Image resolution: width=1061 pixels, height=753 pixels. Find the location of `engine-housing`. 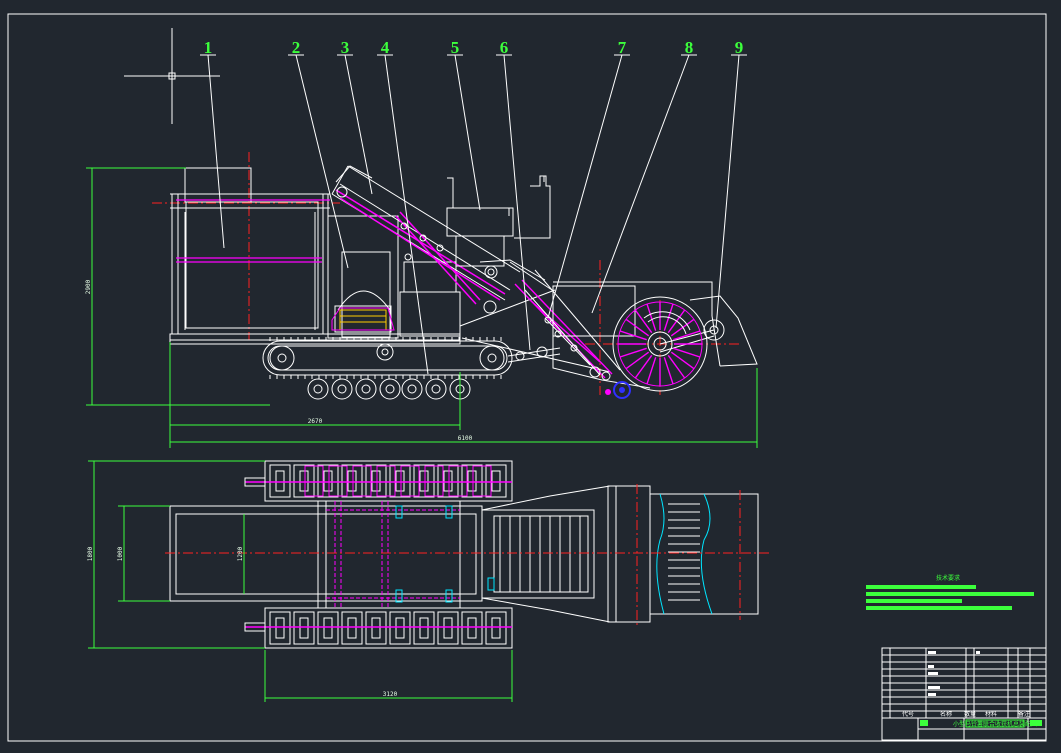

engine-housing is located at coordinates (363, 277).